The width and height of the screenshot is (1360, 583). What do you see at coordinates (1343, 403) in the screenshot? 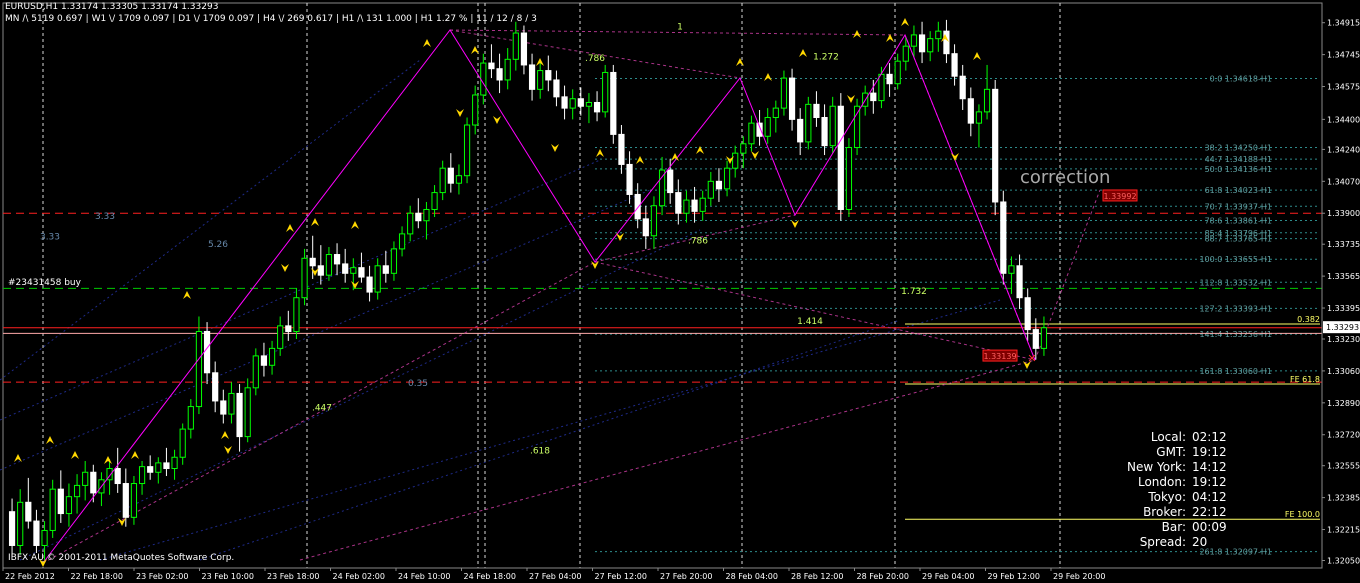
I see `y-tick-label: 1.32890` at bounding box center [1343, 403].